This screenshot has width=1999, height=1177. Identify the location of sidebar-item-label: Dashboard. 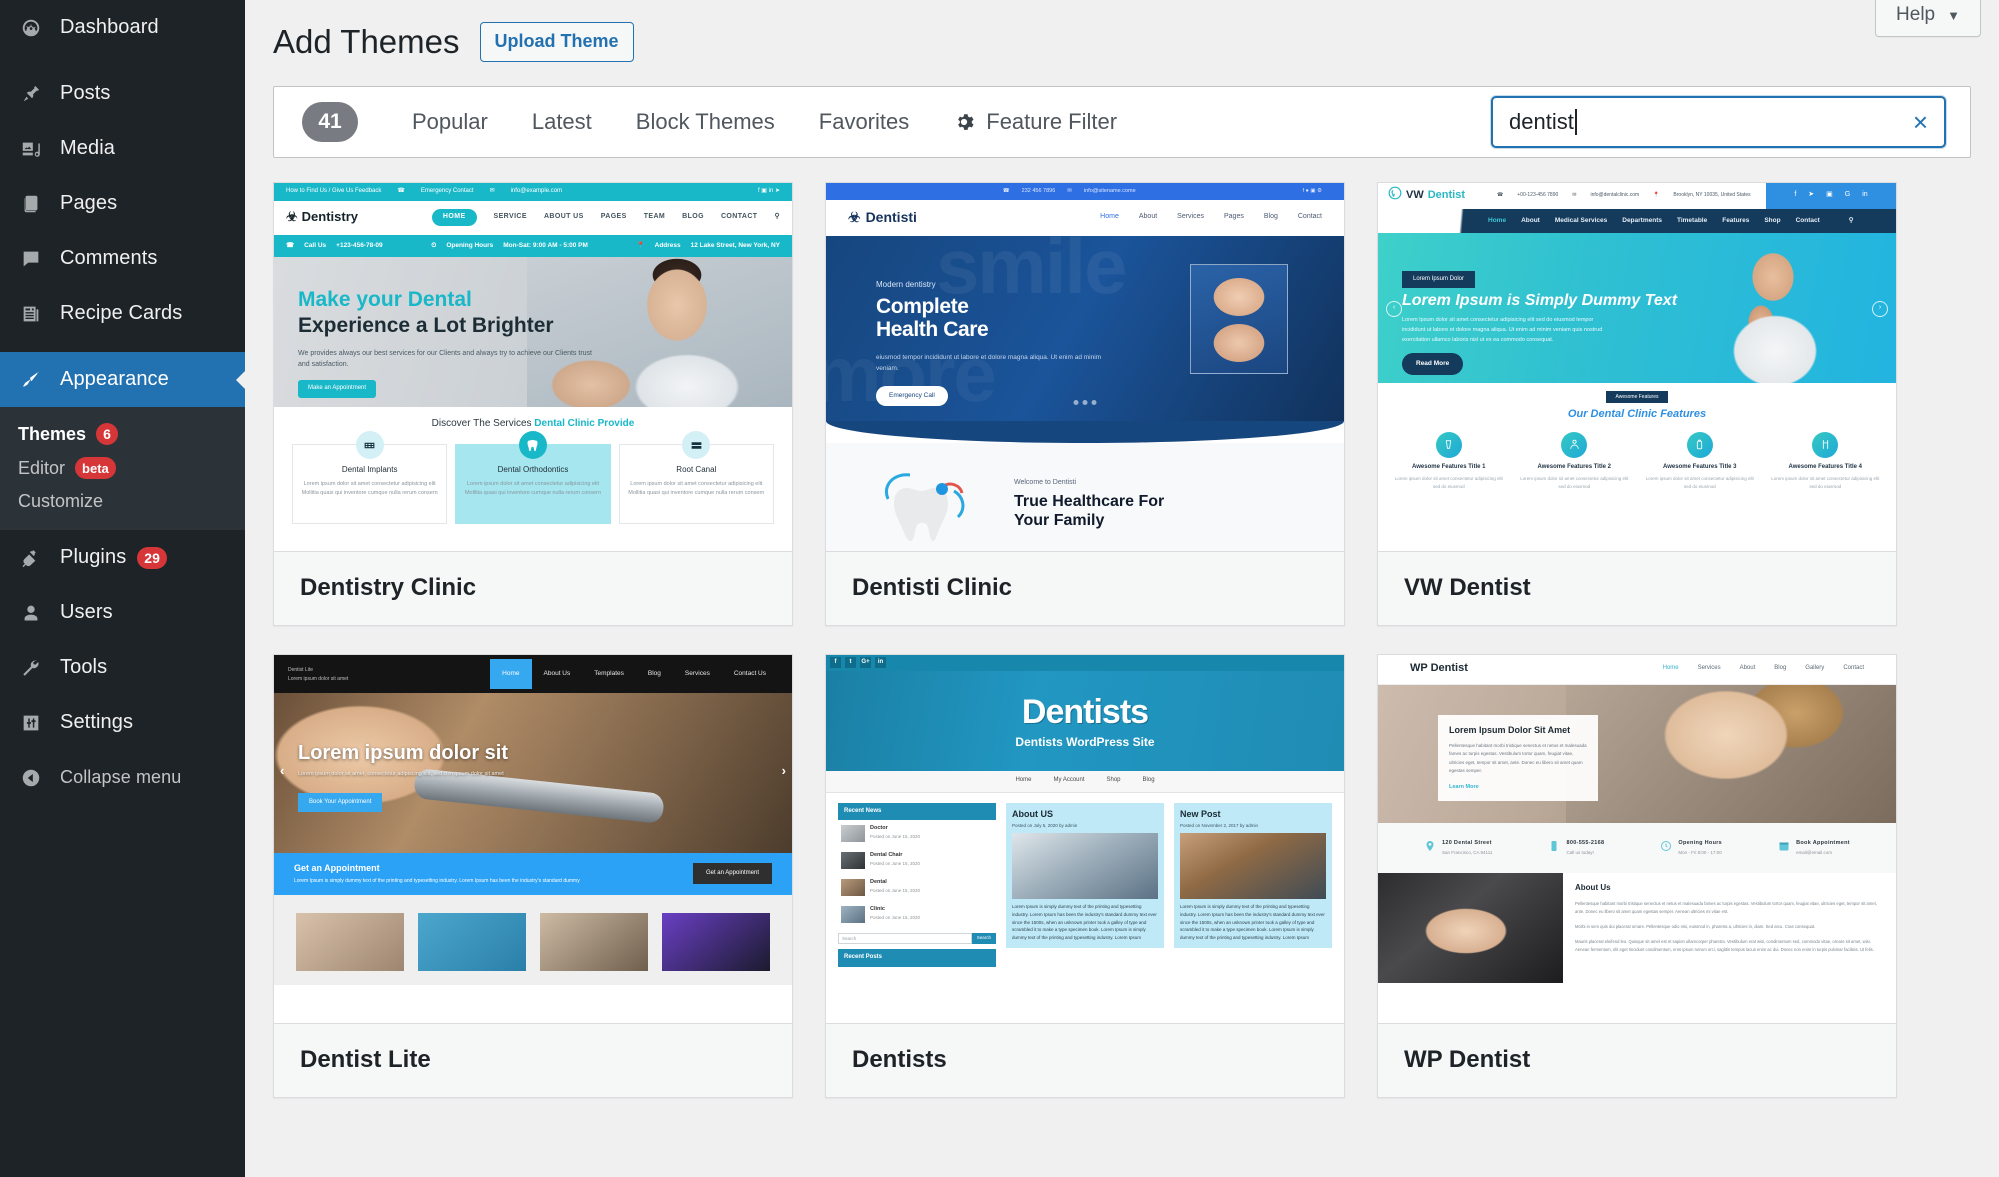
(109, 27).